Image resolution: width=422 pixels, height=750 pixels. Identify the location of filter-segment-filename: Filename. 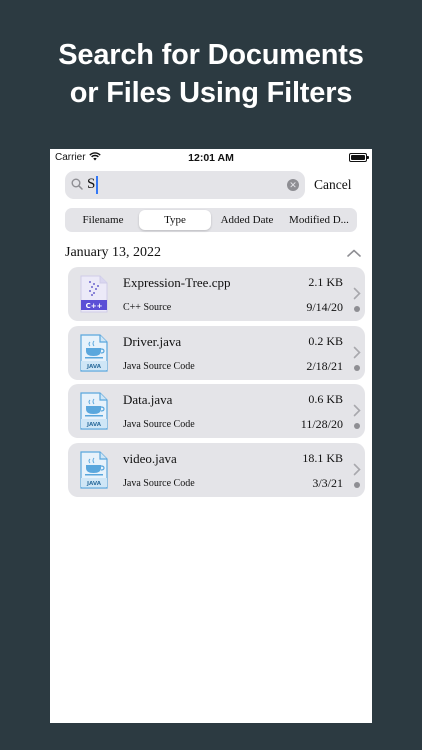
(103, 220).